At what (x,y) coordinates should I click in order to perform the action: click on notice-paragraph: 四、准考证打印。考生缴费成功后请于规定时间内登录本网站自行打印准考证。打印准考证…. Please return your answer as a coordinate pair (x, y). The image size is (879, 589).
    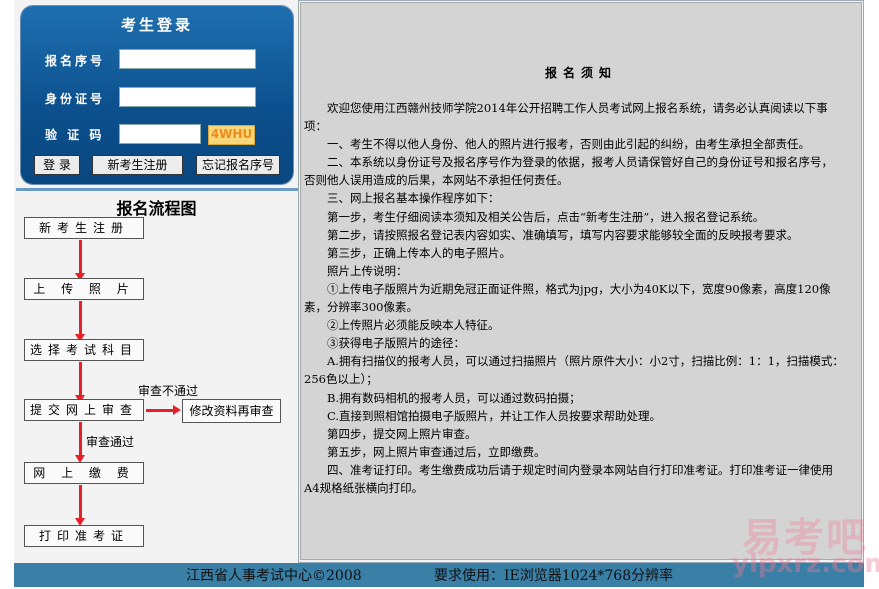
    Looking at the image, I should click on (568, 478).